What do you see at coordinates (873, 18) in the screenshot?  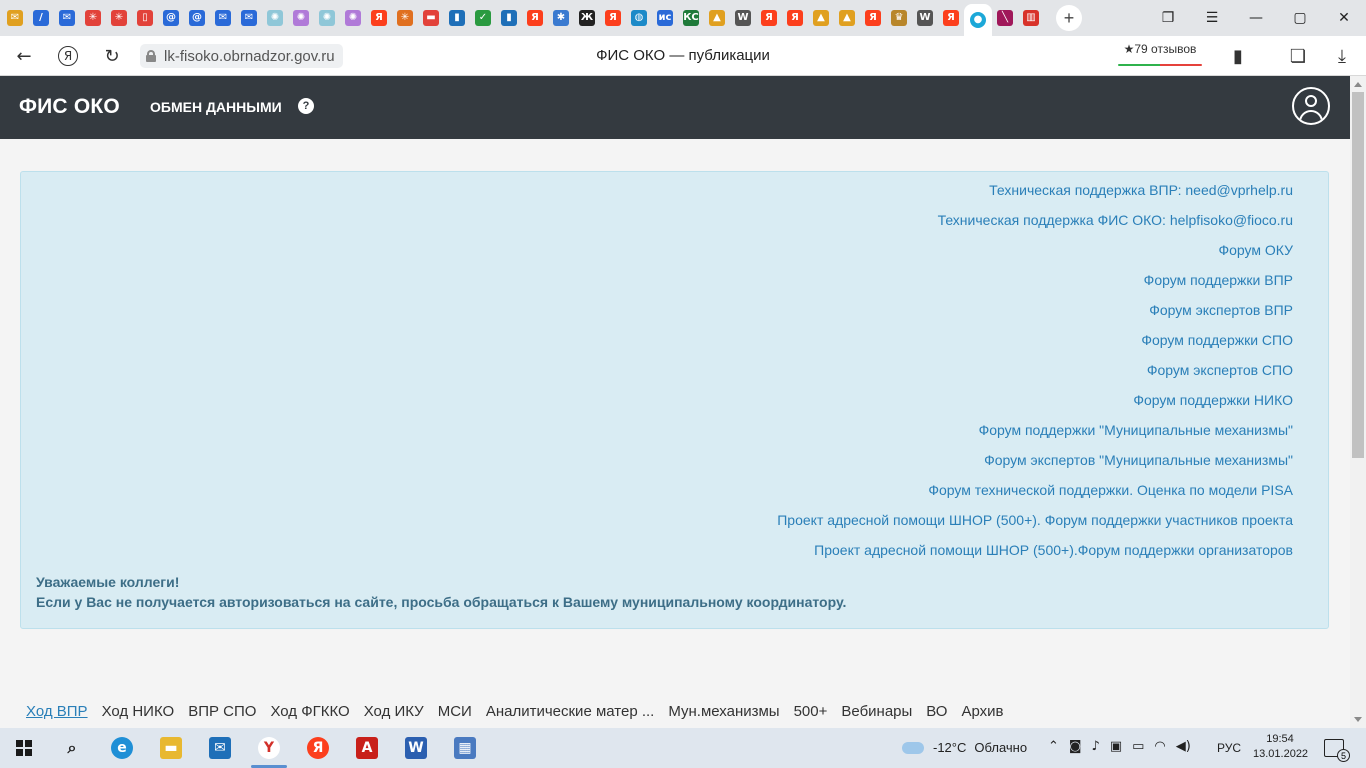 I see `tab-yandex6: Я` at bounding box center [873, 18].